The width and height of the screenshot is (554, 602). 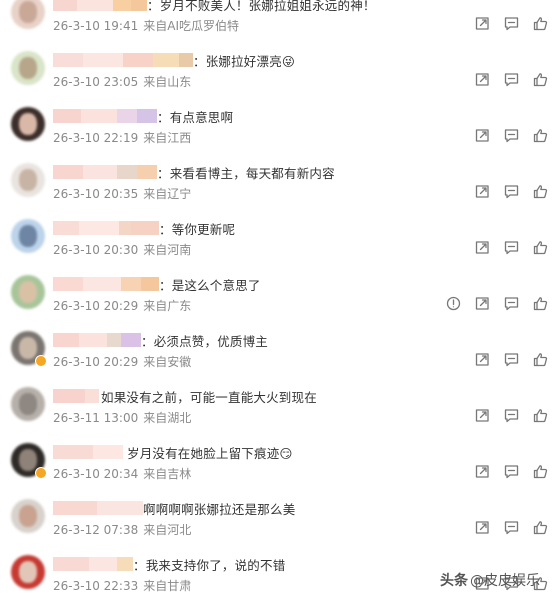 What do you see at coordinates (96, 250) in the screenshot?
I see `comment-date: 26-3-10 20:30` at bounding box center [96, 250].